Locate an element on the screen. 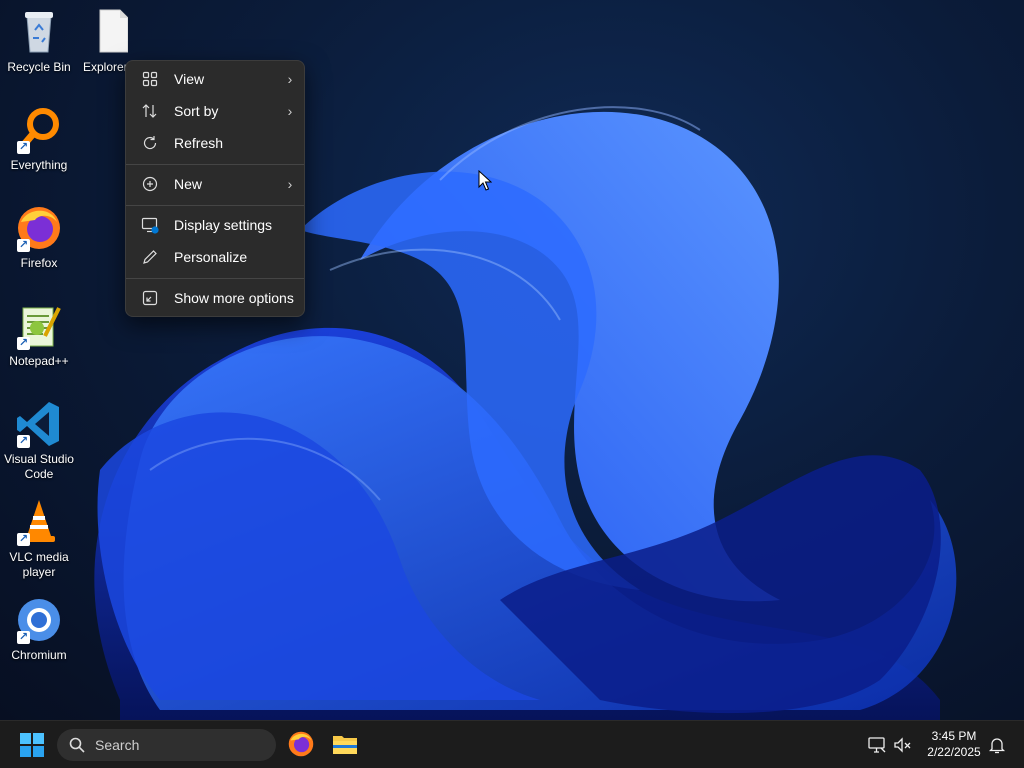 The width and height of the screenshot is (1024, 768). desktop-icon-label: Explorer++ is located at coordinates (105, 67).